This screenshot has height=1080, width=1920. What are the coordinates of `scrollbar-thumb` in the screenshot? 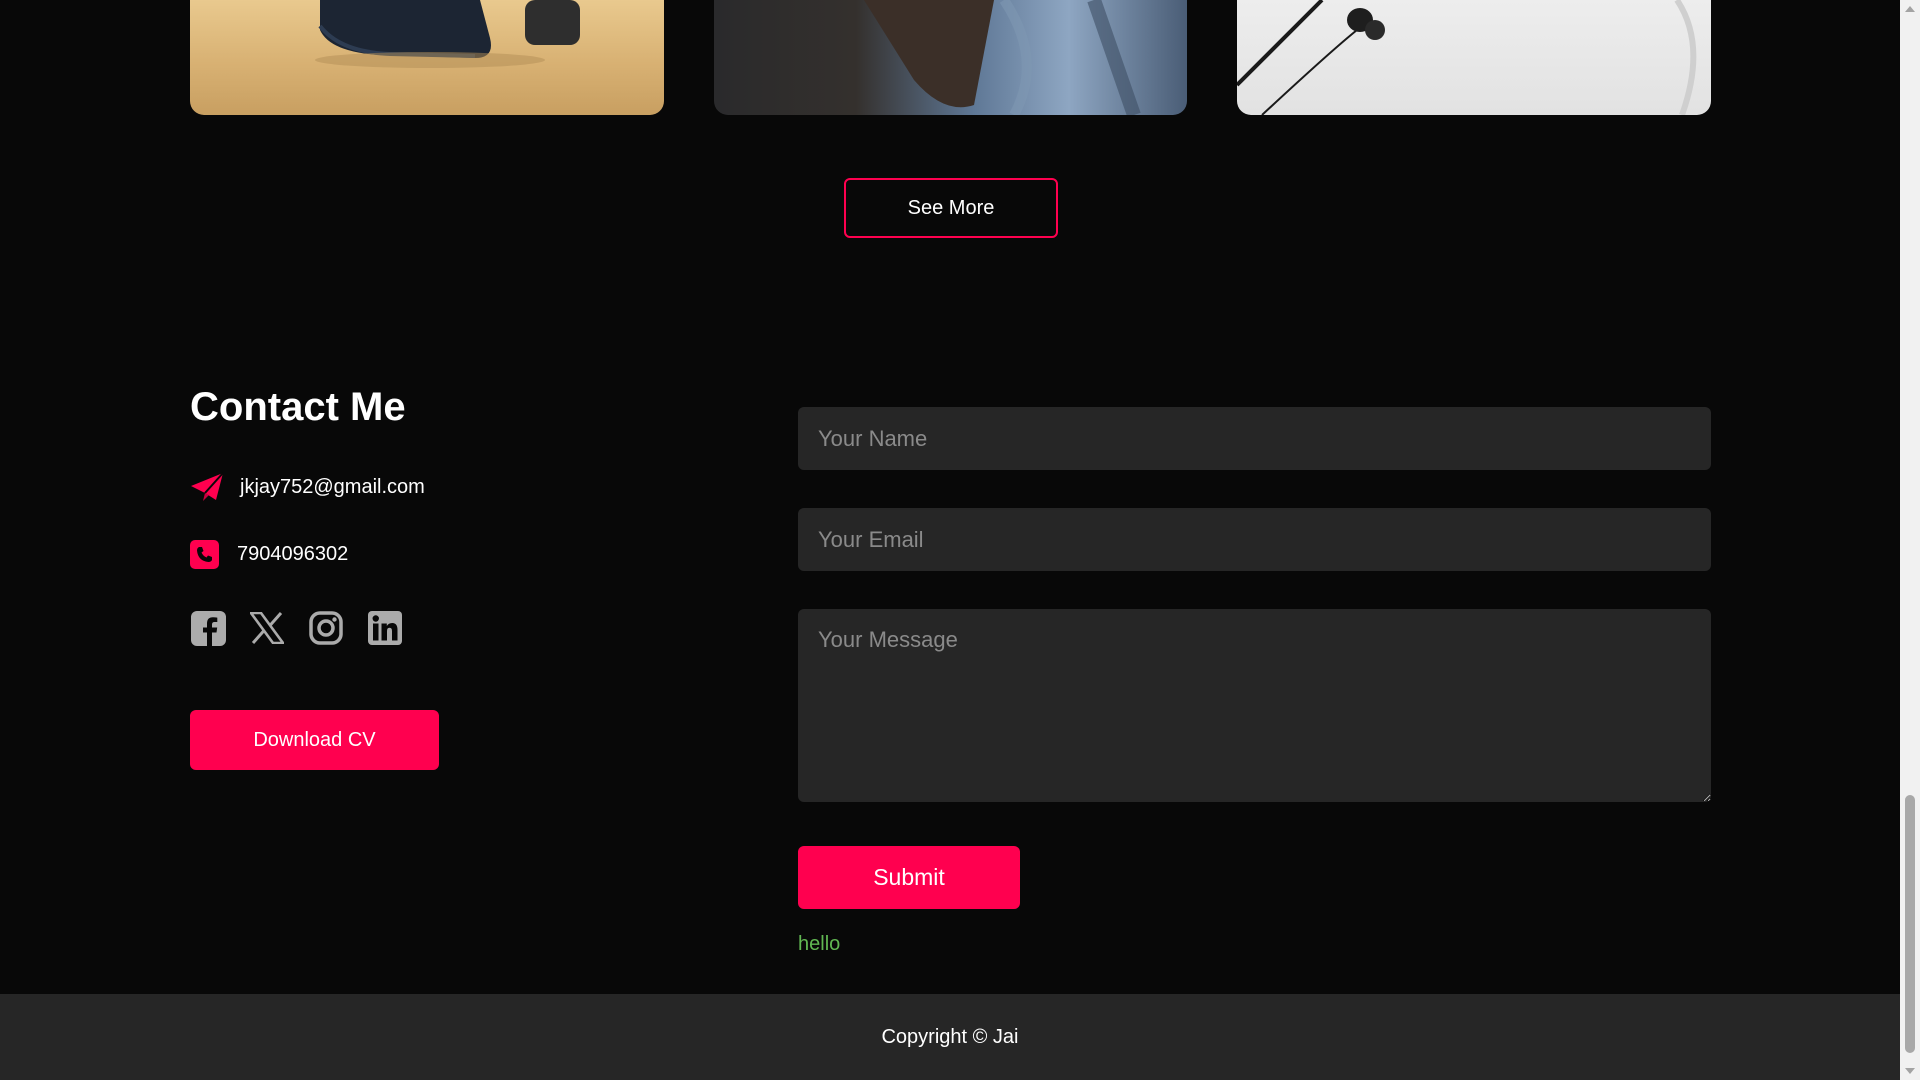 It's located at (1910, 924).